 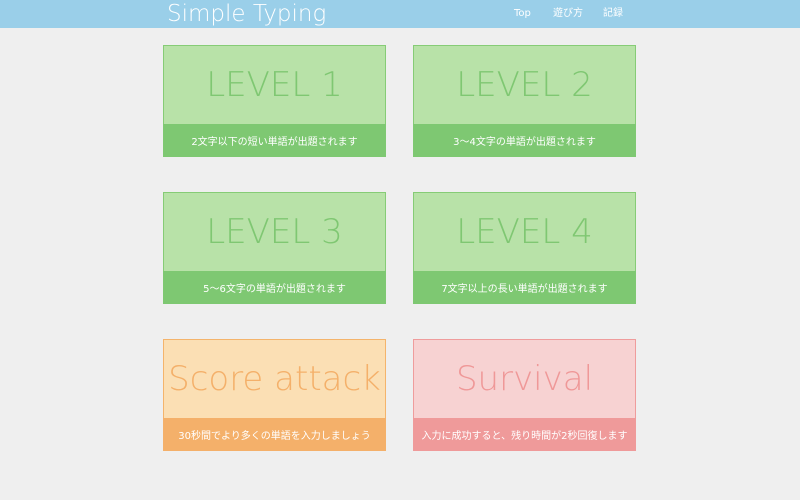 I want to click on mode-card-level-4: LEVEL 4 7文字以上の長い単語が出題されます, so click(x=524, y=248).